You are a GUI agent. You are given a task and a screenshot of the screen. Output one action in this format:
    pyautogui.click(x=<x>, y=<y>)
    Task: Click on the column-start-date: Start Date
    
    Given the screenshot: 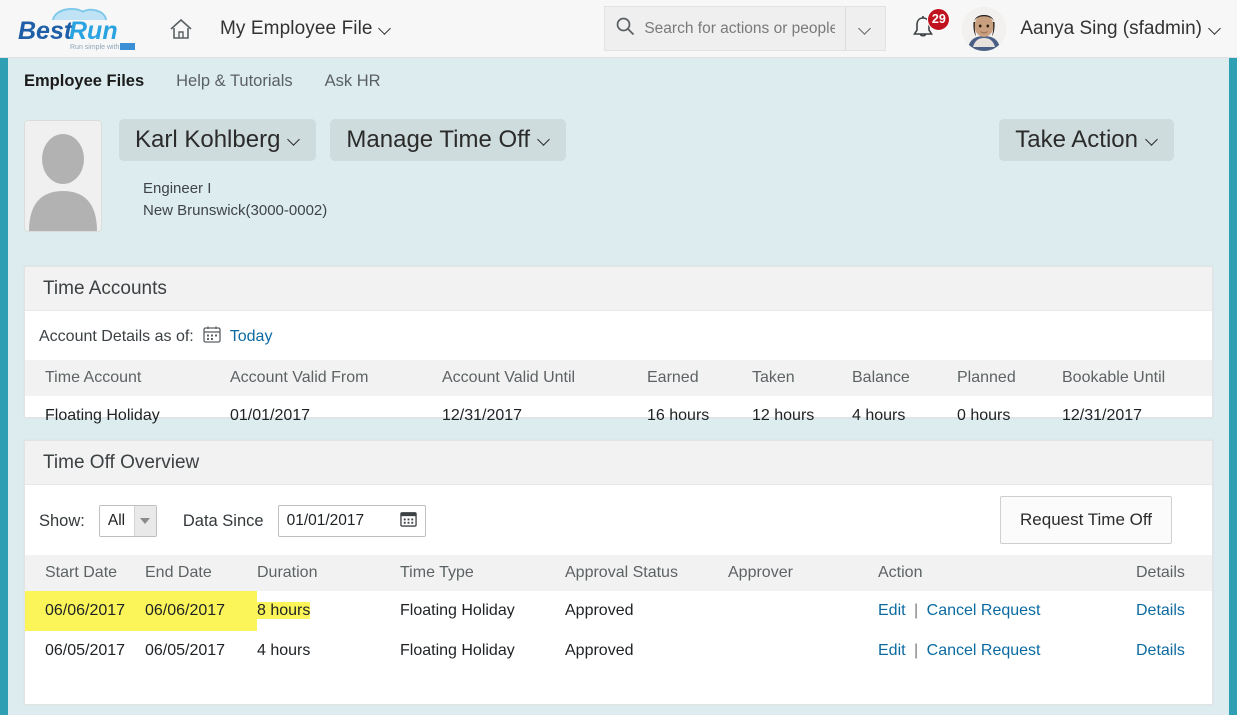 What is the action you would take?
    pyautogui.click(x=85, y=573)
    